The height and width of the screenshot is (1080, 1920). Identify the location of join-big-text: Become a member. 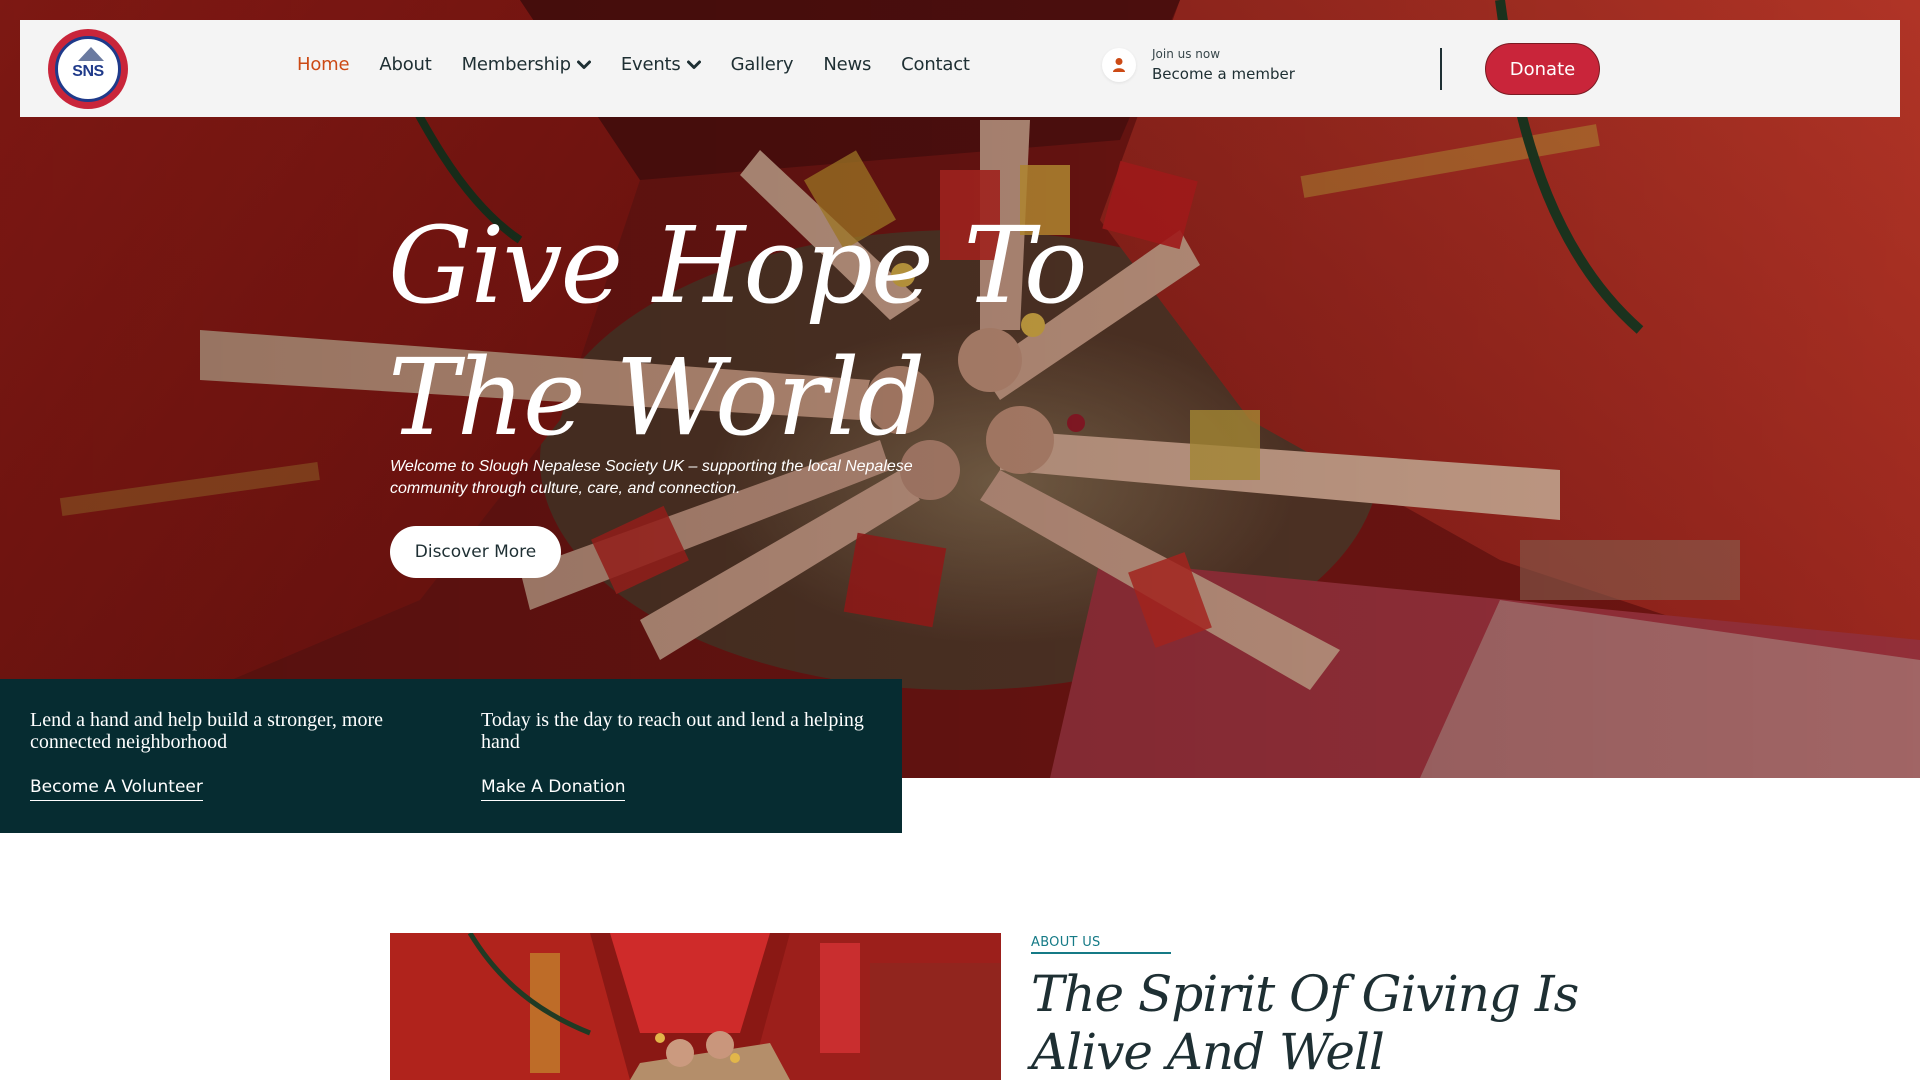
(1223, 74).